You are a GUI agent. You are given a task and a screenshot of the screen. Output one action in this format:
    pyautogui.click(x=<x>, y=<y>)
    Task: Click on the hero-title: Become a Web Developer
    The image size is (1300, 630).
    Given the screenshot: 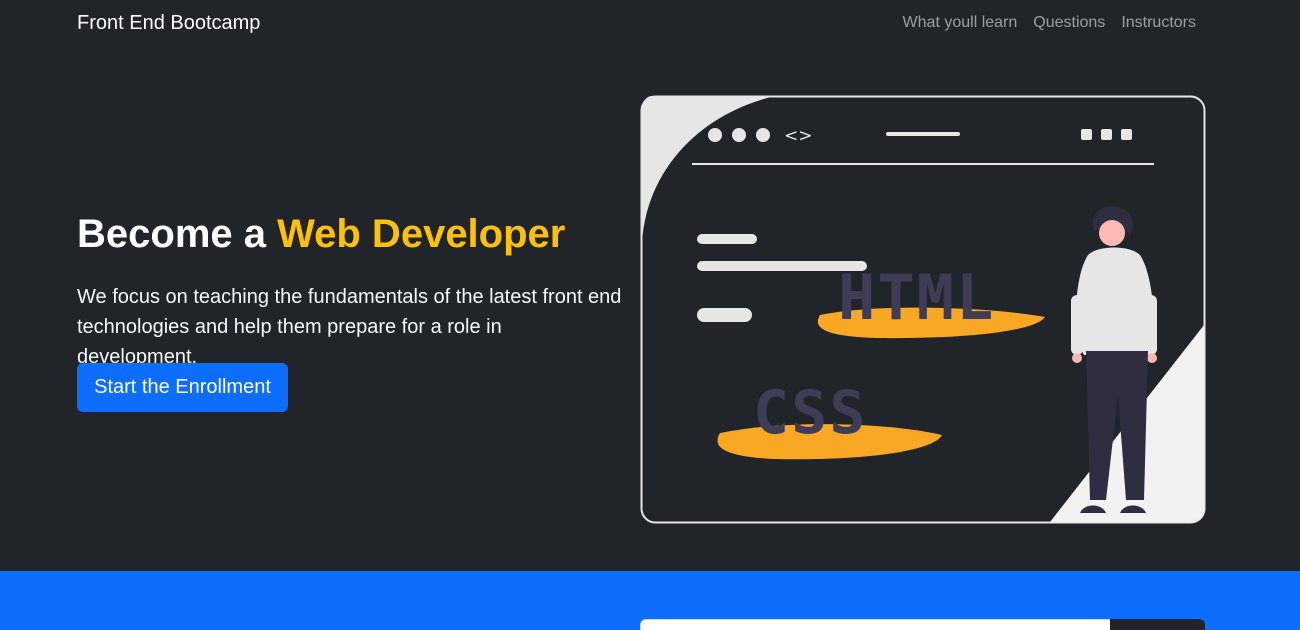 What is the action you would take?
    pyautogui.click(x=357, y=234)
    